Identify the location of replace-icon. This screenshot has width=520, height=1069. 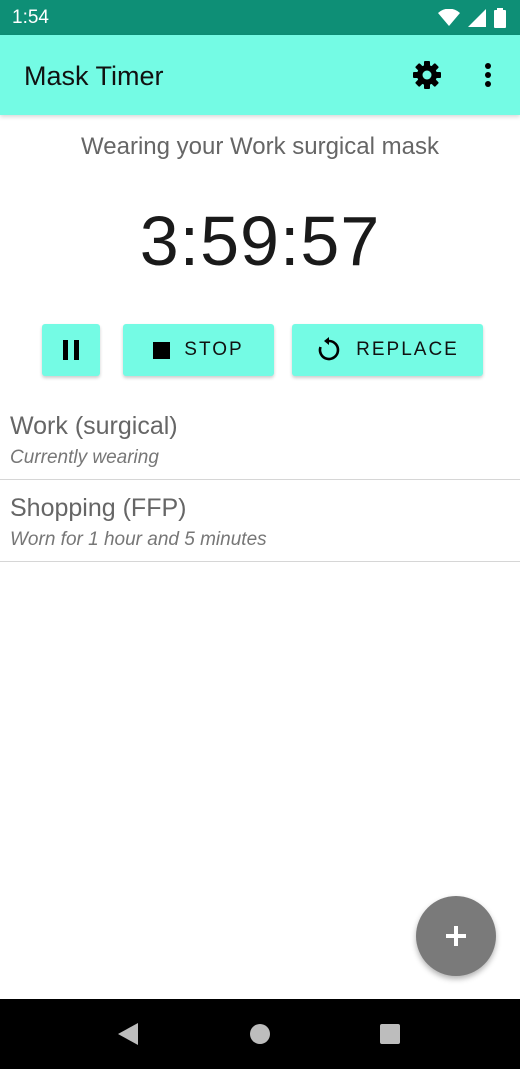
(329, 349).